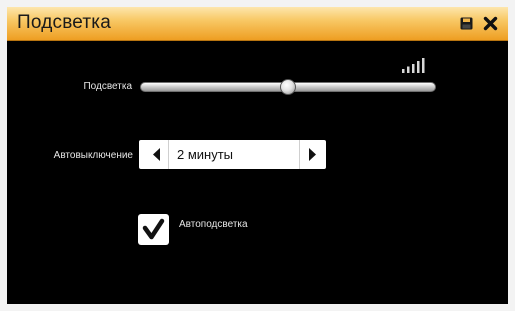  Describe the element at coordinates (466, 23) in the screenshot. I see `save-icon` at that location.